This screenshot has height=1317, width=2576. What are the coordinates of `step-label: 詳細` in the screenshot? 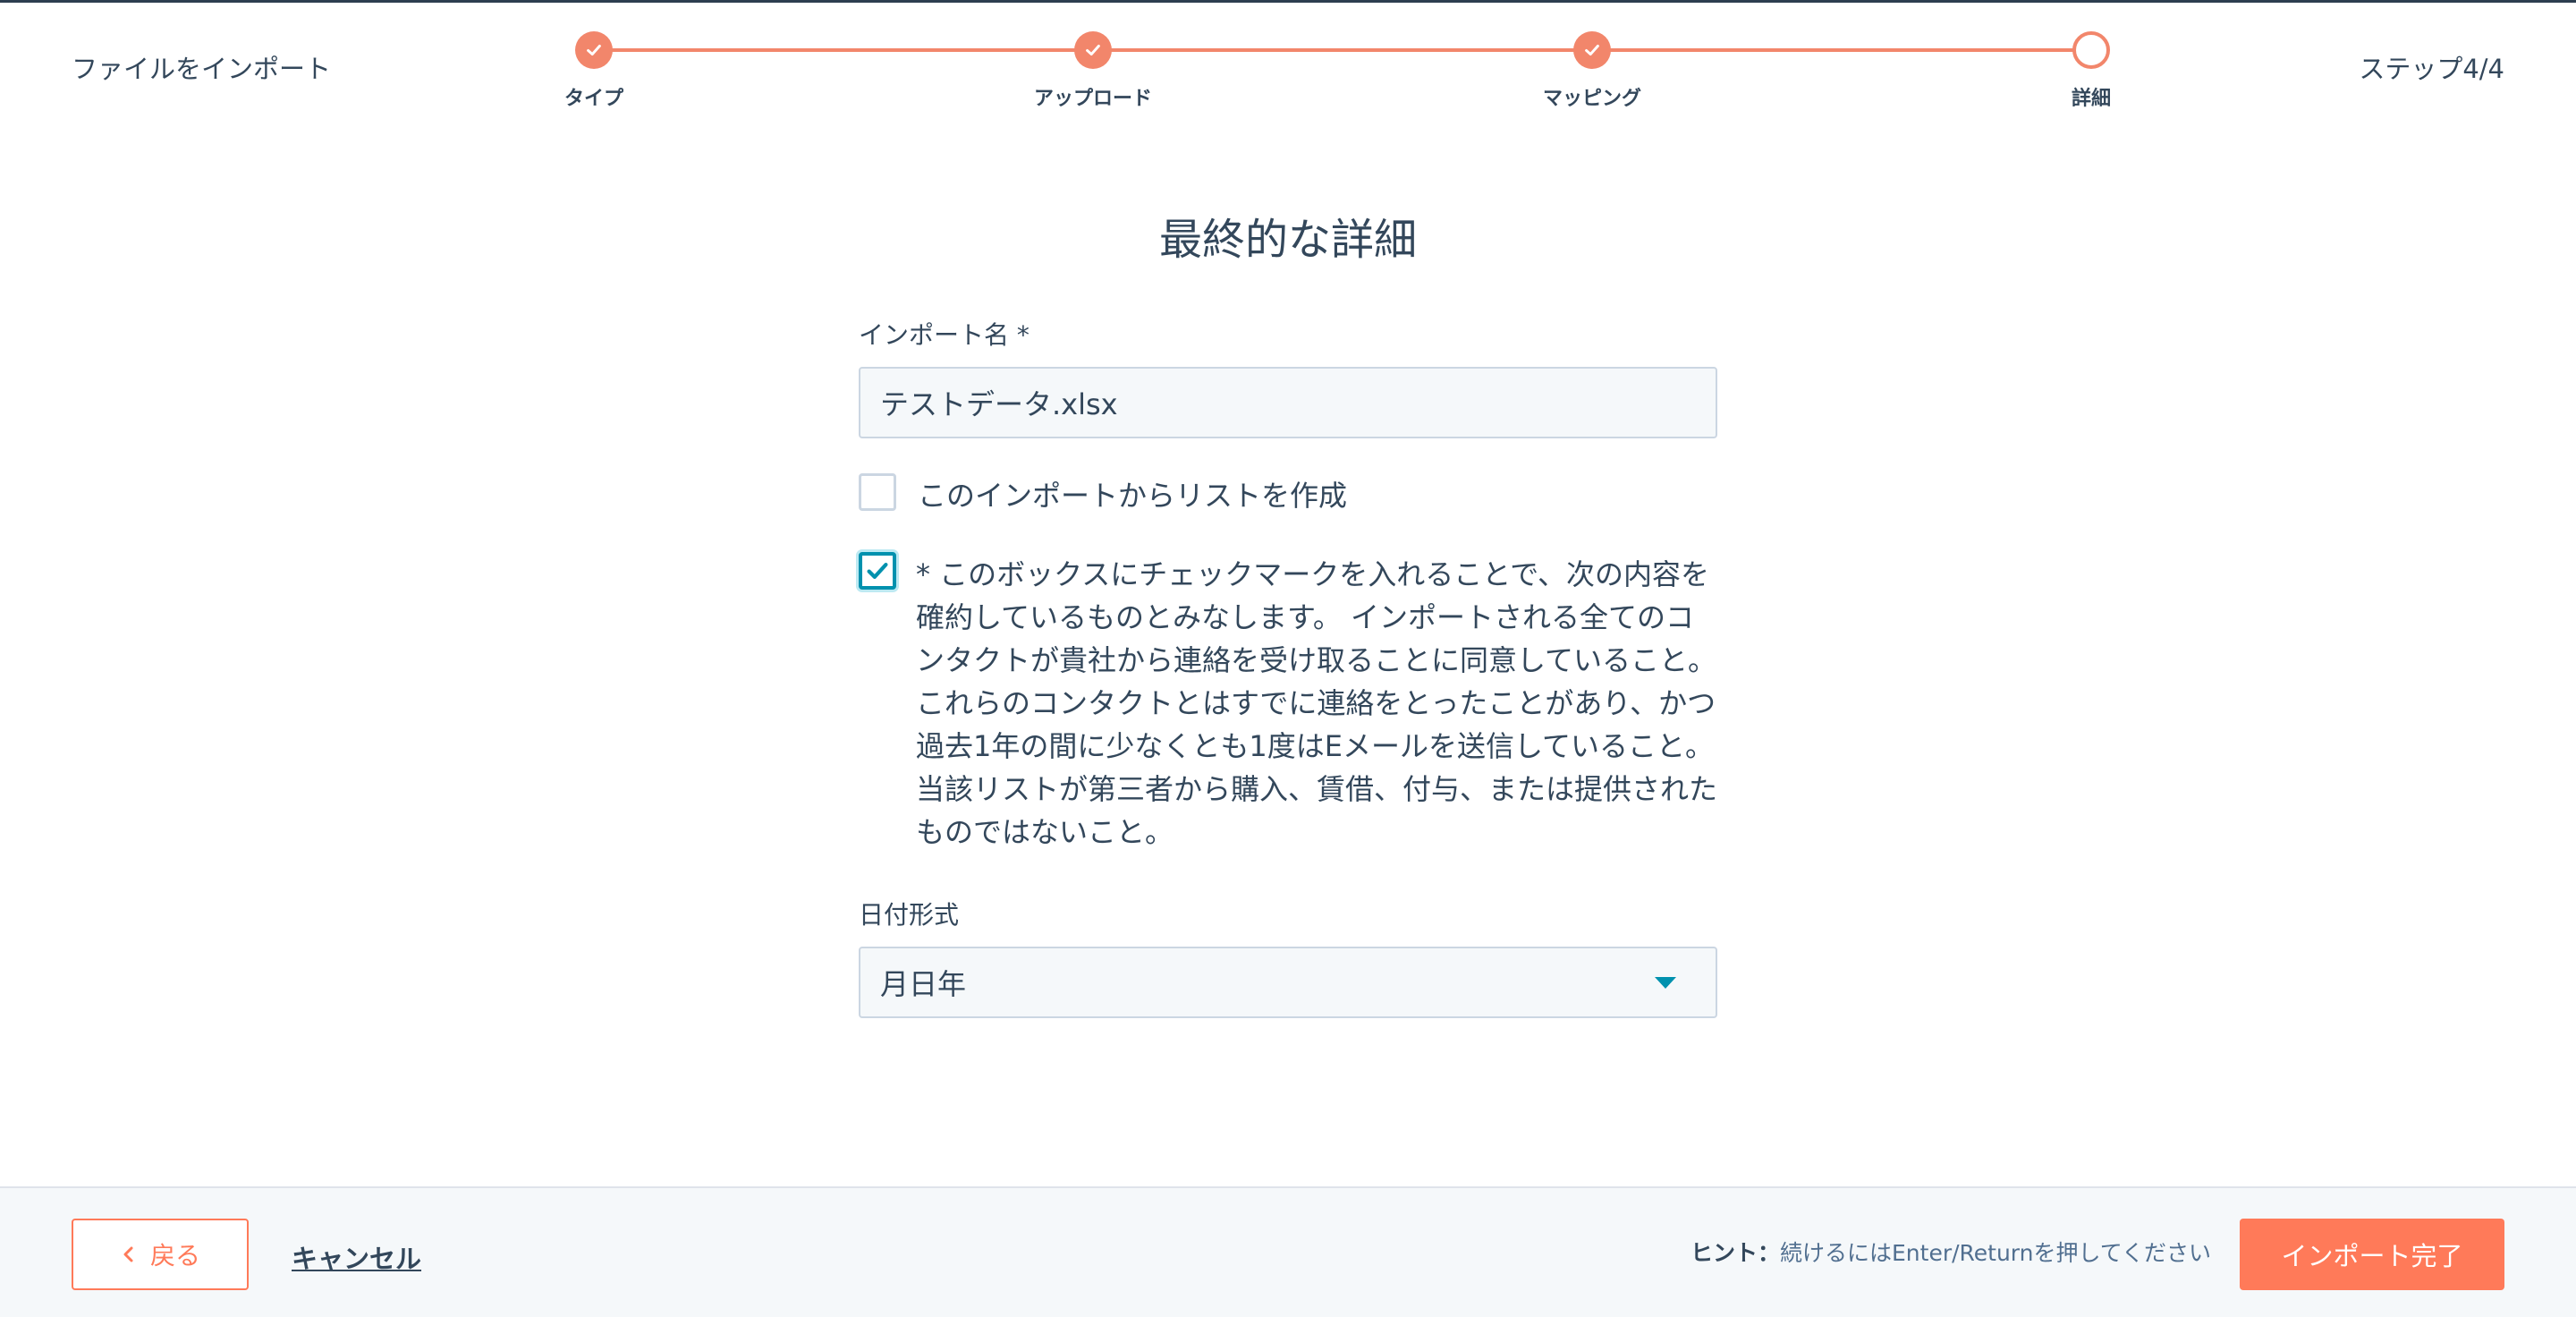 It's located at (2091, 99).